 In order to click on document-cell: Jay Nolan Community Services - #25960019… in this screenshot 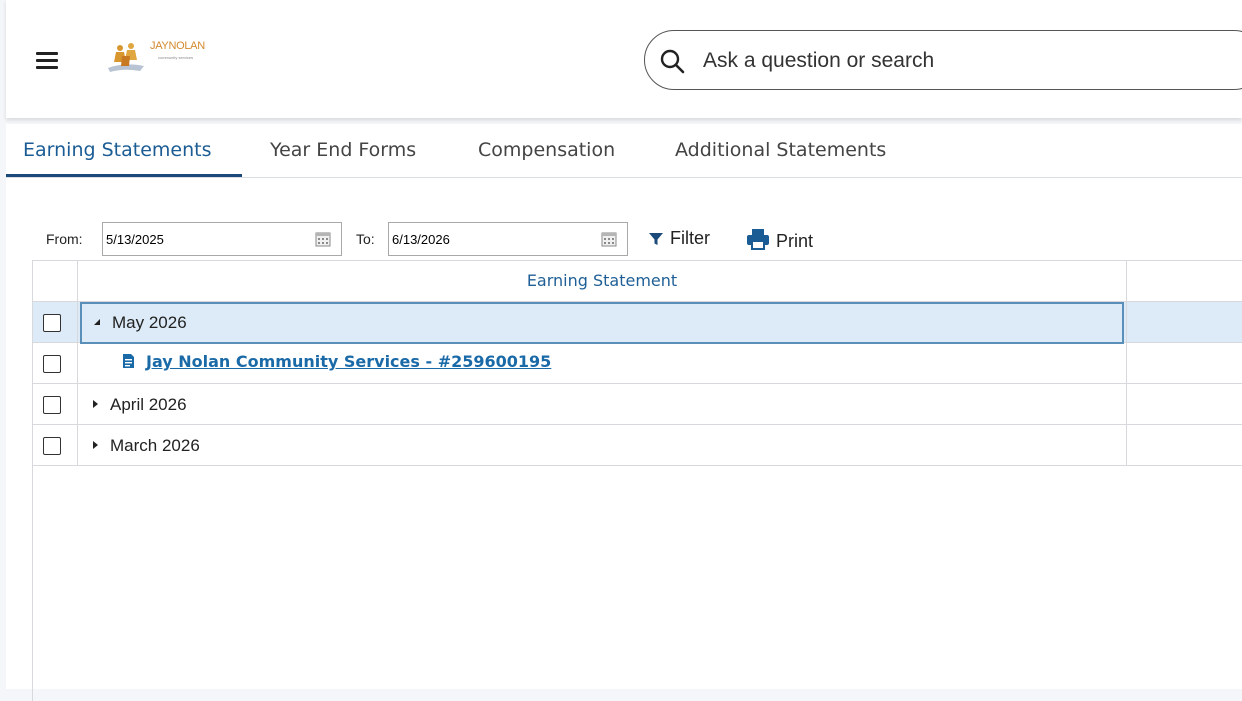, I will do `click(602, 363)`.